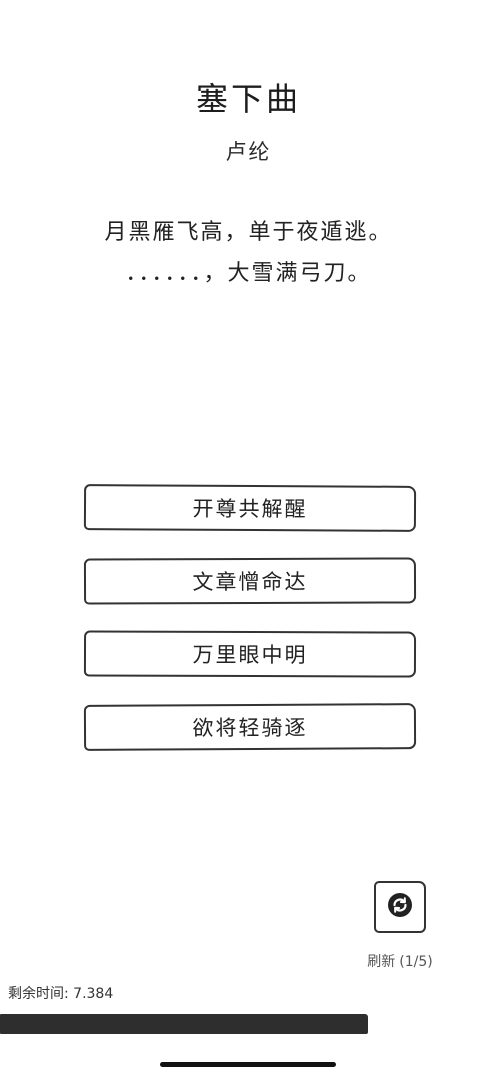 The width and height of the screenshot is (497, 1078). I want to click on answer-option-4: 欲将轻骑逐, so click(250, 727).